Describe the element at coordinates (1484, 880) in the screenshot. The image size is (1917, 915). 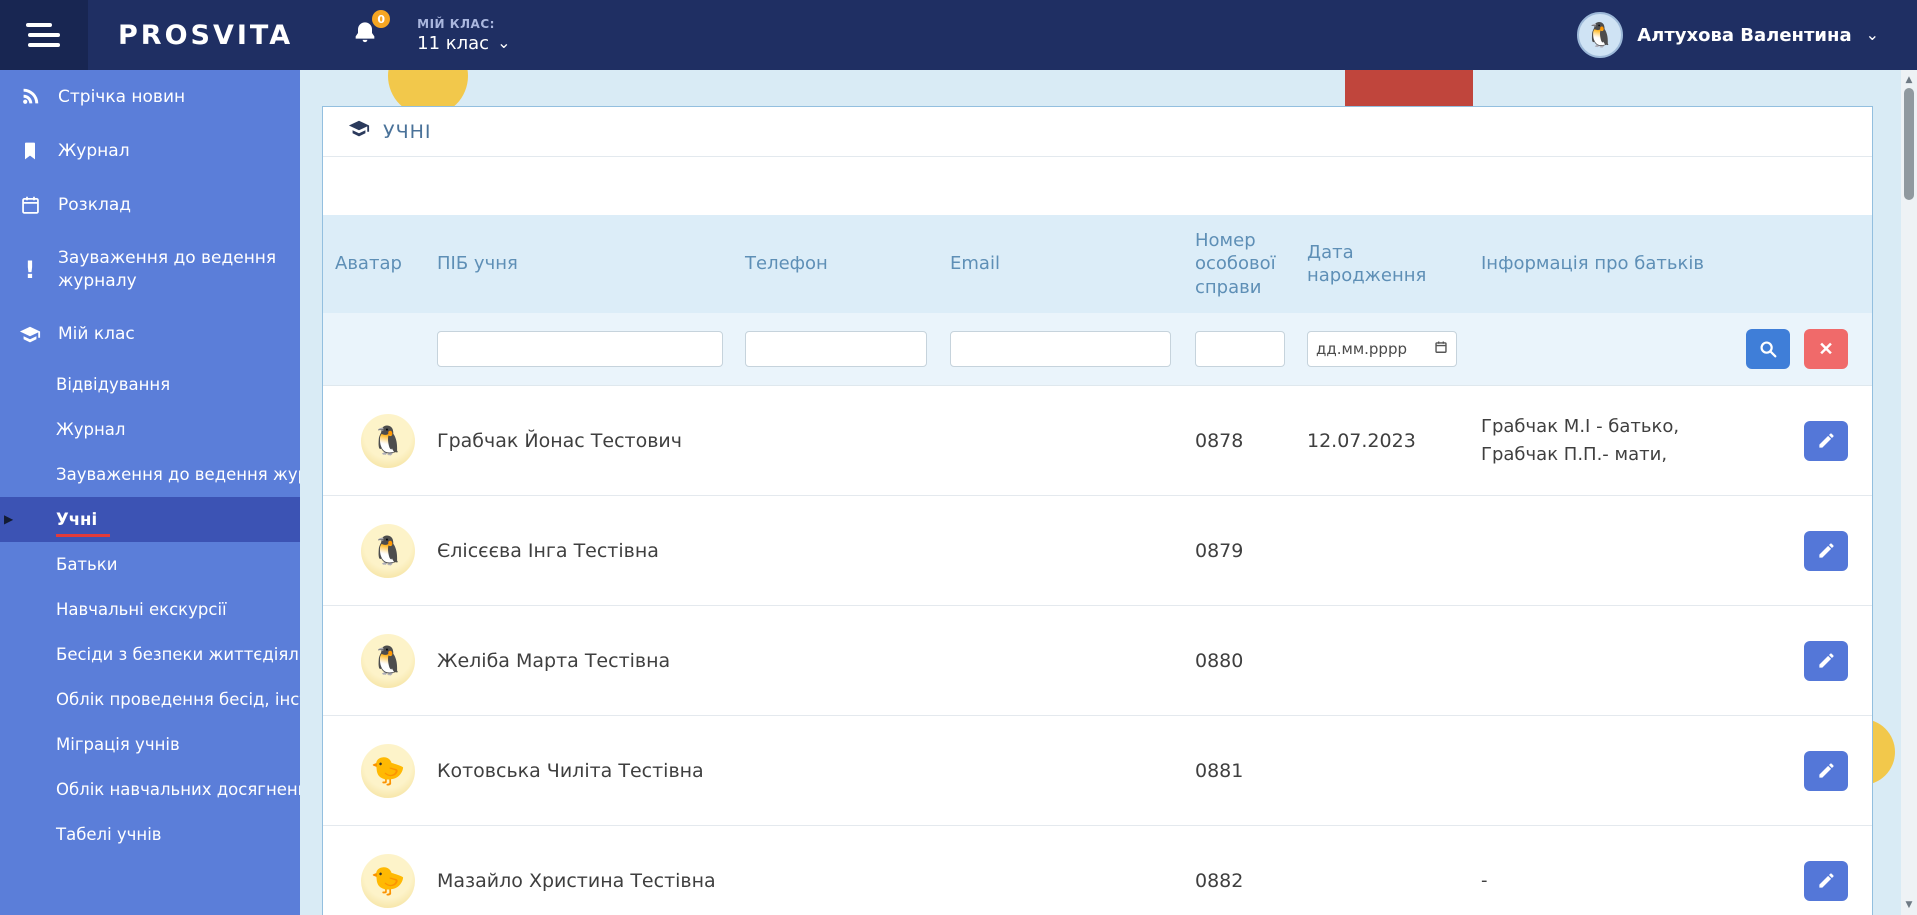
I see `student-parents-info: -` at that location.